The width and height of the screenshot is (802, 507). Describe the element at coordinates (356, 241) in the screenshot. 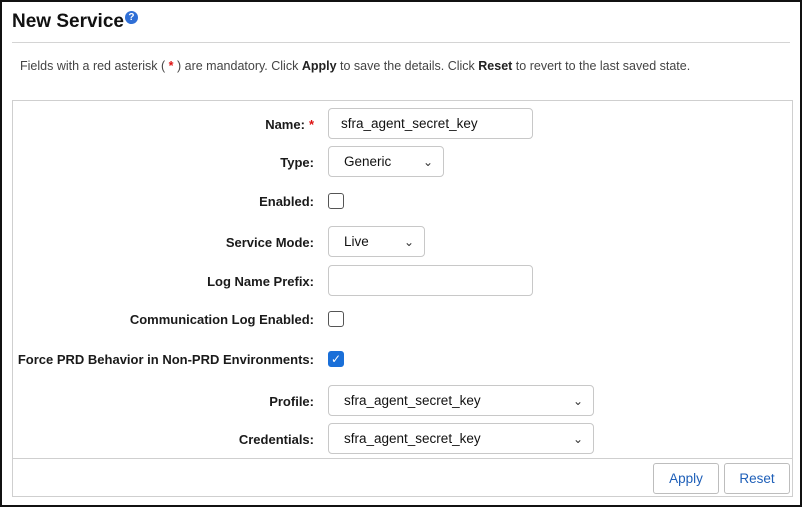

I see `service-mode-select-value: Live` at that location.